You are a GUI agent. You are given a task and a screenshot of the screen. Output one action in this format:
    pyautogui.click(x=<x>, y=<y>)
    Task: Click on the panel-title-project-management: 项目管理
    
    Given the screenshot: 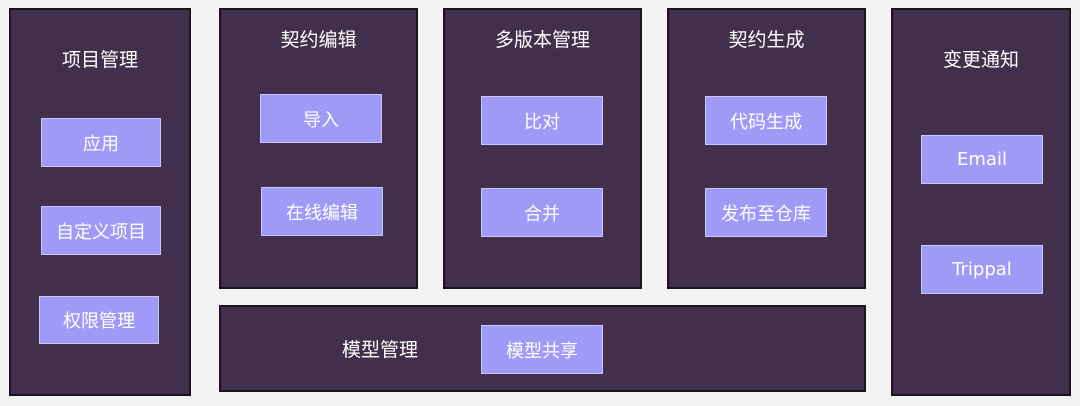 What is the action you would take?
    pyautogui.click(x=99, y=60)
    